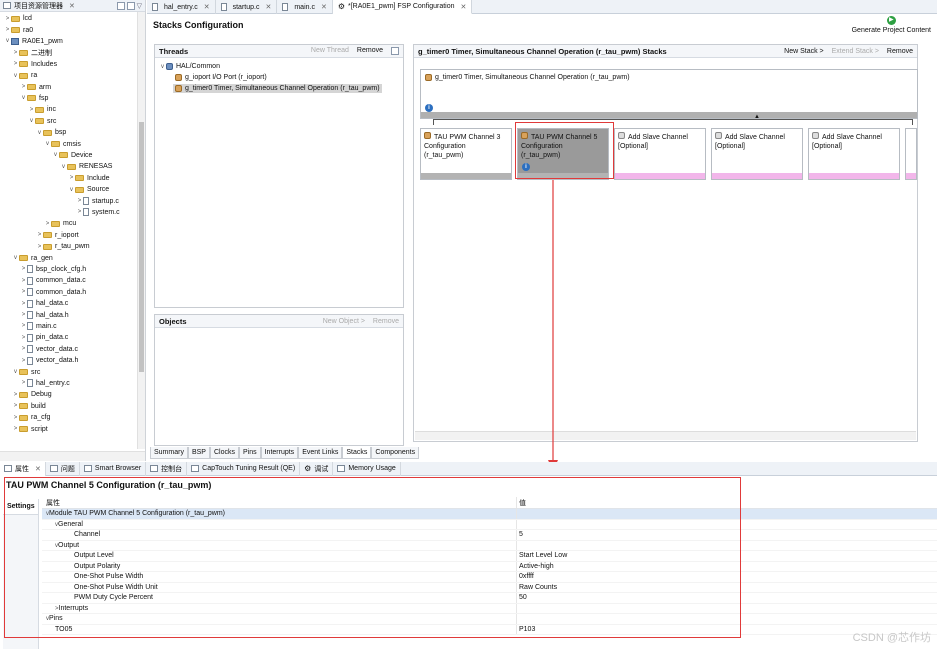 This screenshot has height=653, width=937. Describe the element at coordinates (60, 223) in the screenshot. I see `tree-item: > mcu` at that location.